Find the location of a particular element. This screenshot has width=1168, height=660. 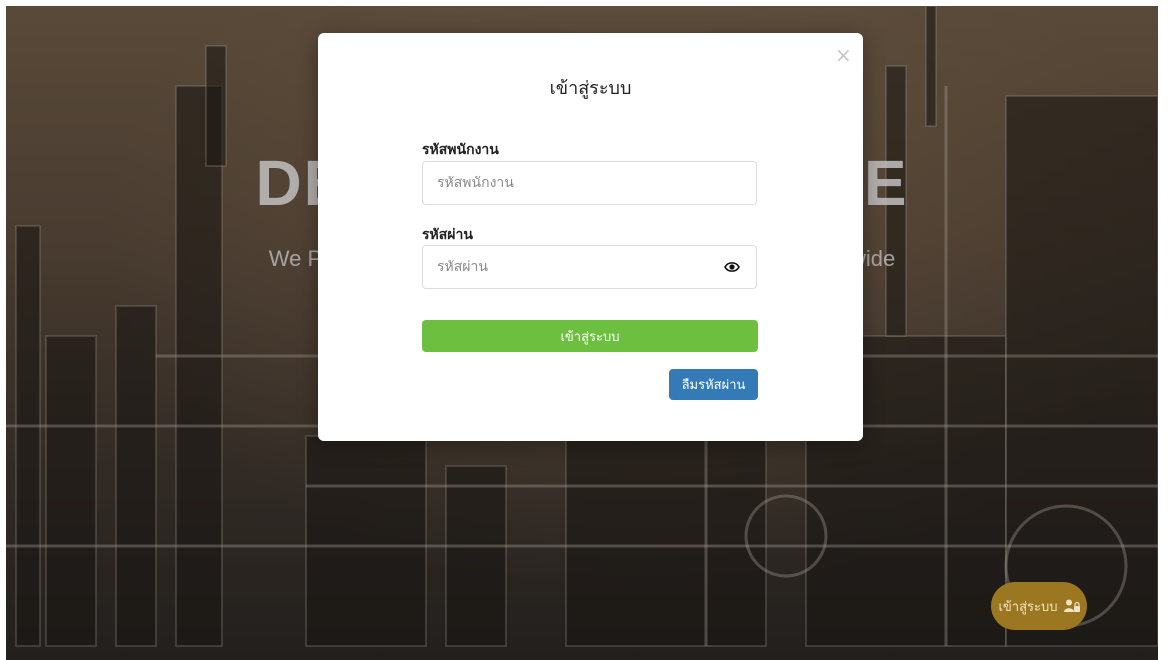

forgot-password-button: ลืมรหัสผ่าน is located at coordinates (713, 384).